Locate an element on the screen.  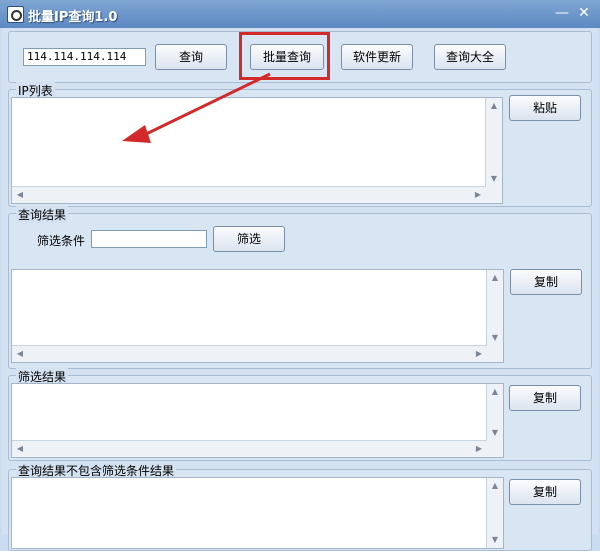
filter-button: 筛选 is located at coordinates (249, 239).